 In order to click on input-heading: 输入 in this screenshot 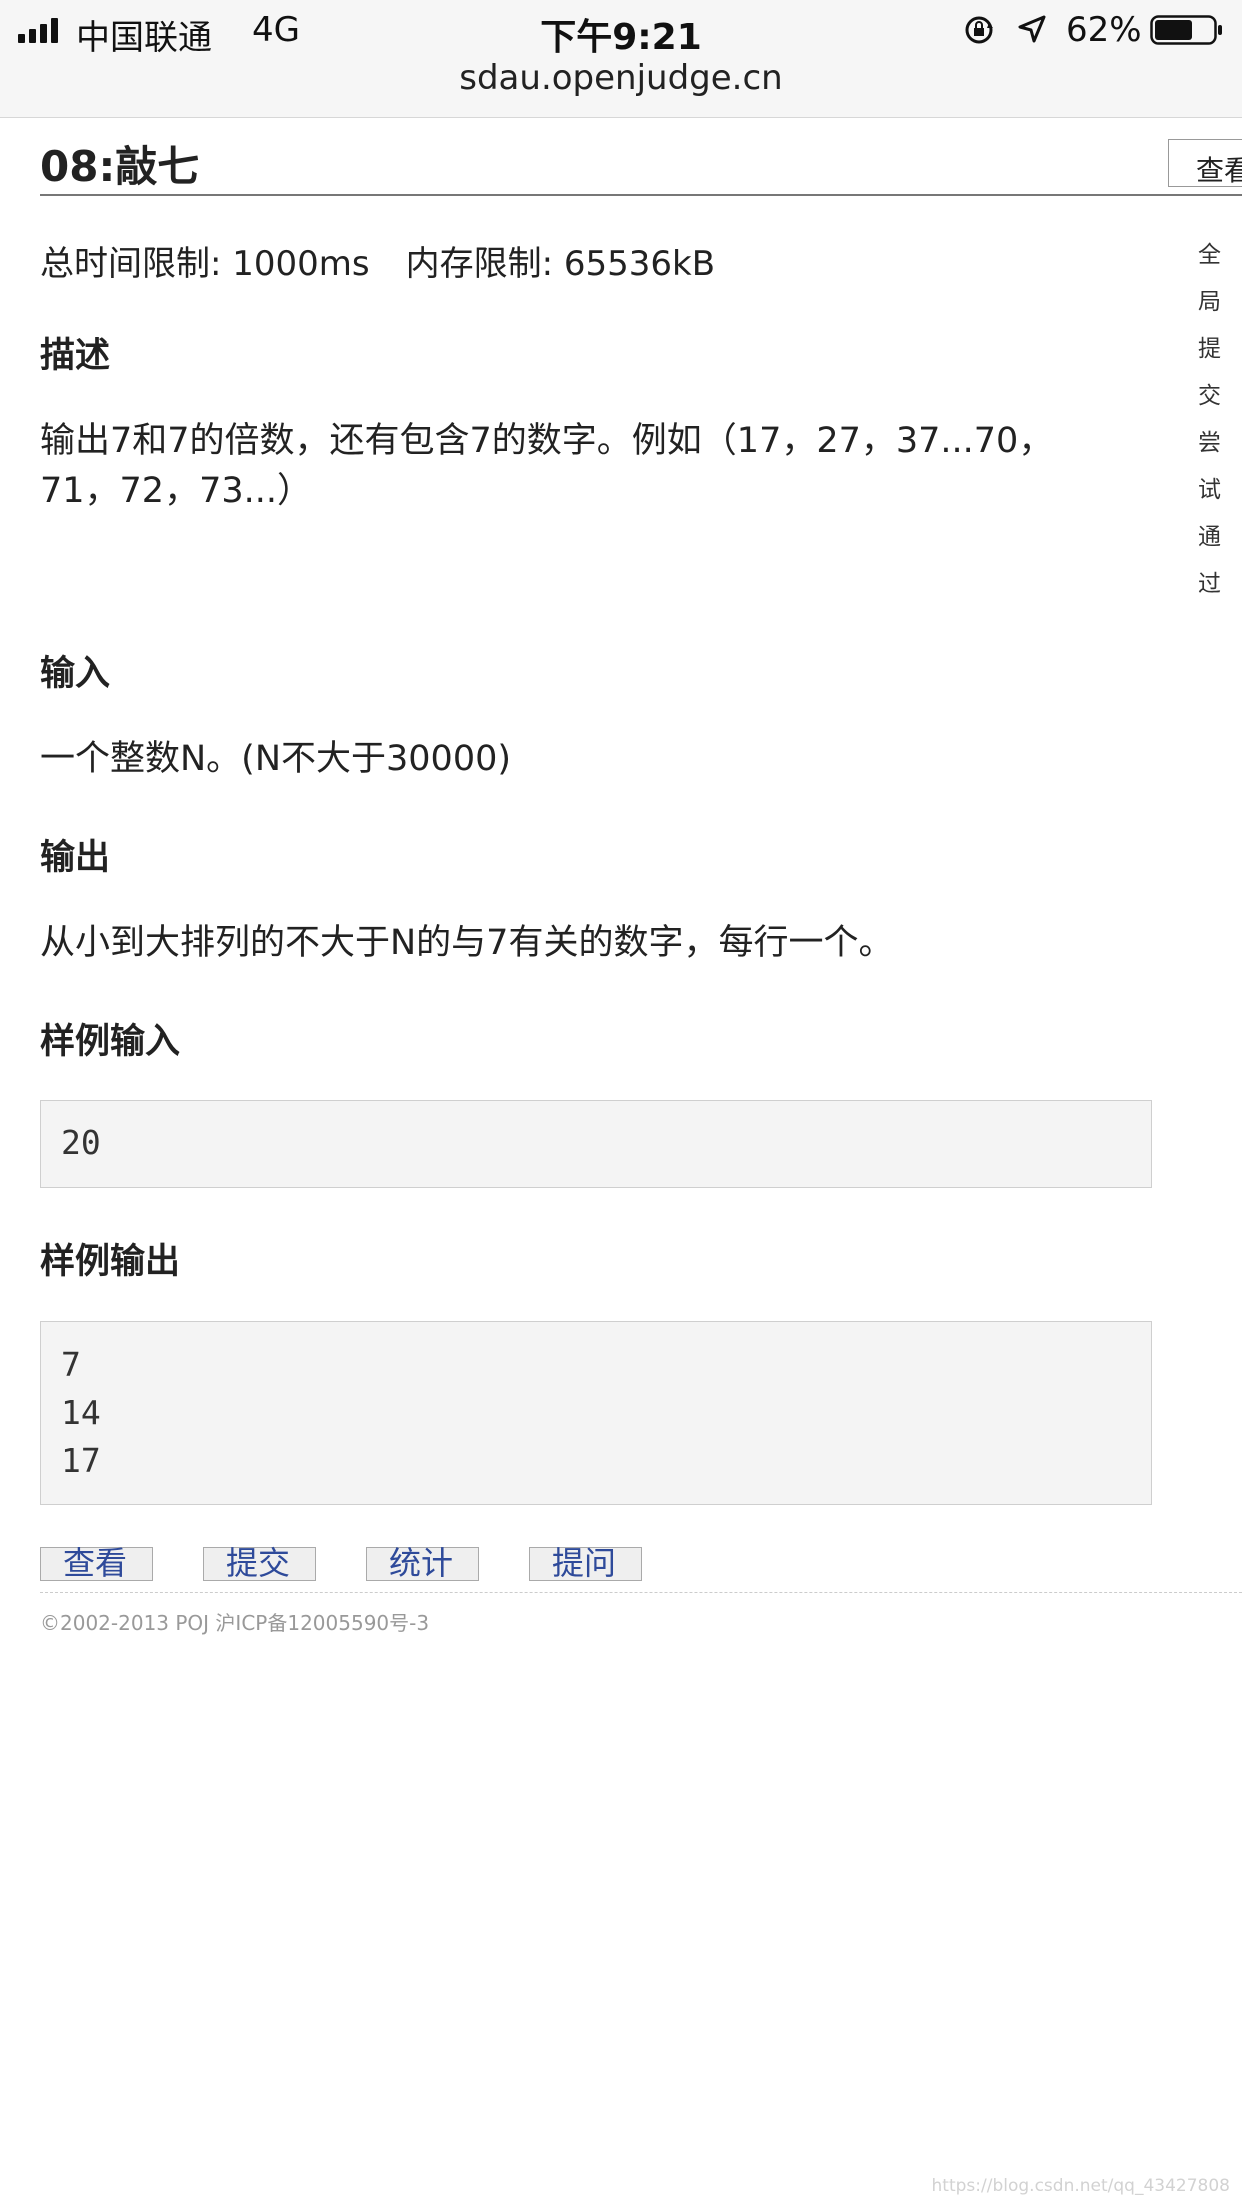, I will do `click(75, 674)`.